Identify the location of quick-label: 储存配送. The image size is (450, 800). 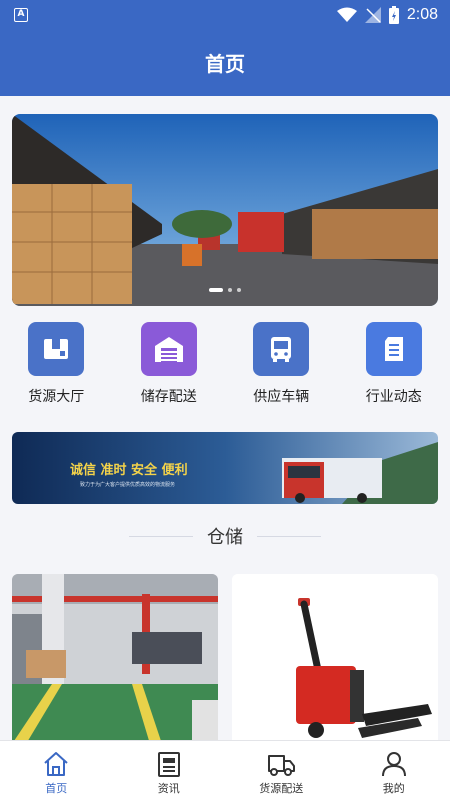
(168, 397).